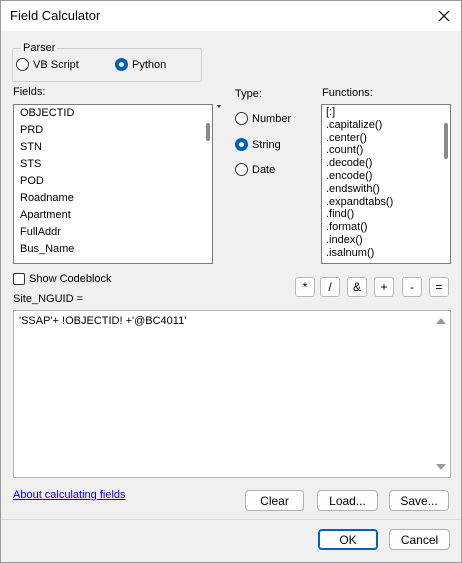 The height and width of the screenshot is (563, 462). I want to click on expression-text: 'SSAP'+ !OBJECTID! +'@BC4011', so click(103, 321).